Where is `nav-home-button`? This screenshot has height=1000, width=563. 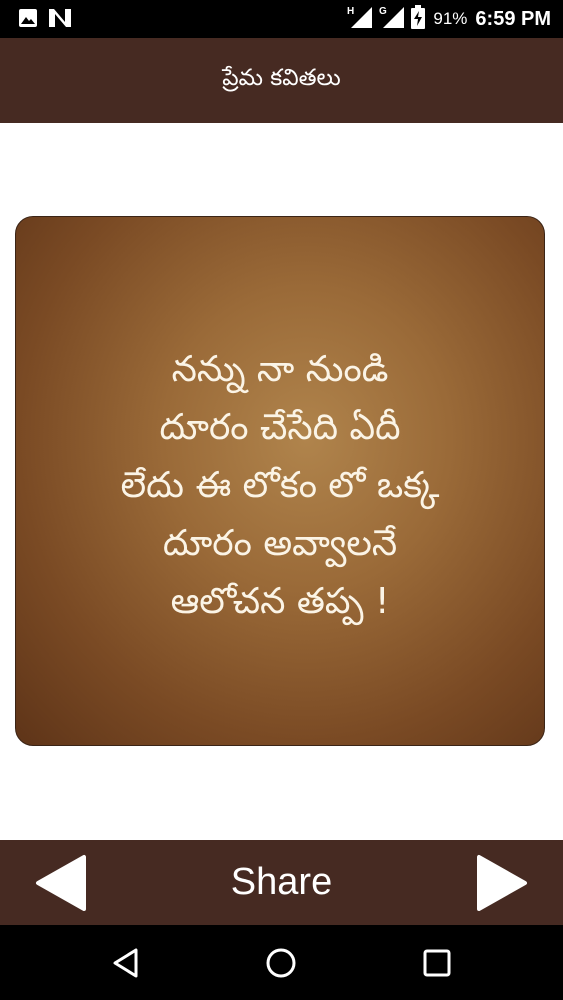 nav-home-button is located at coordinates (281, 963).